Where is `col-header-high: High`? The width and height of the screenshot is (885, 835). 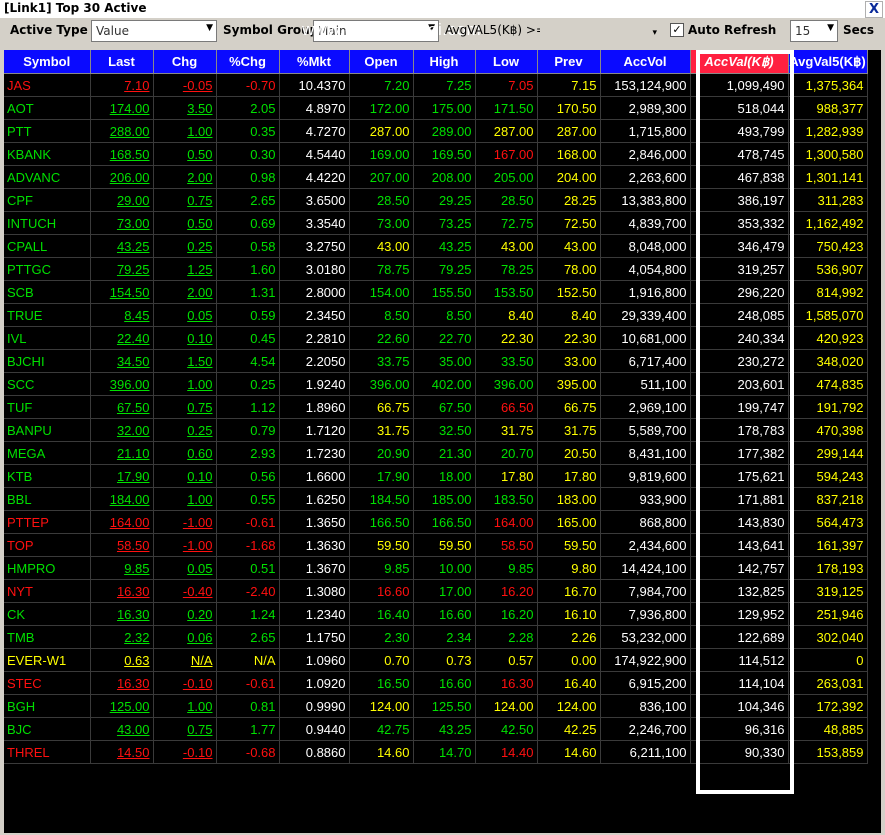
col-header-high: High is located at coordinates (444, 62).